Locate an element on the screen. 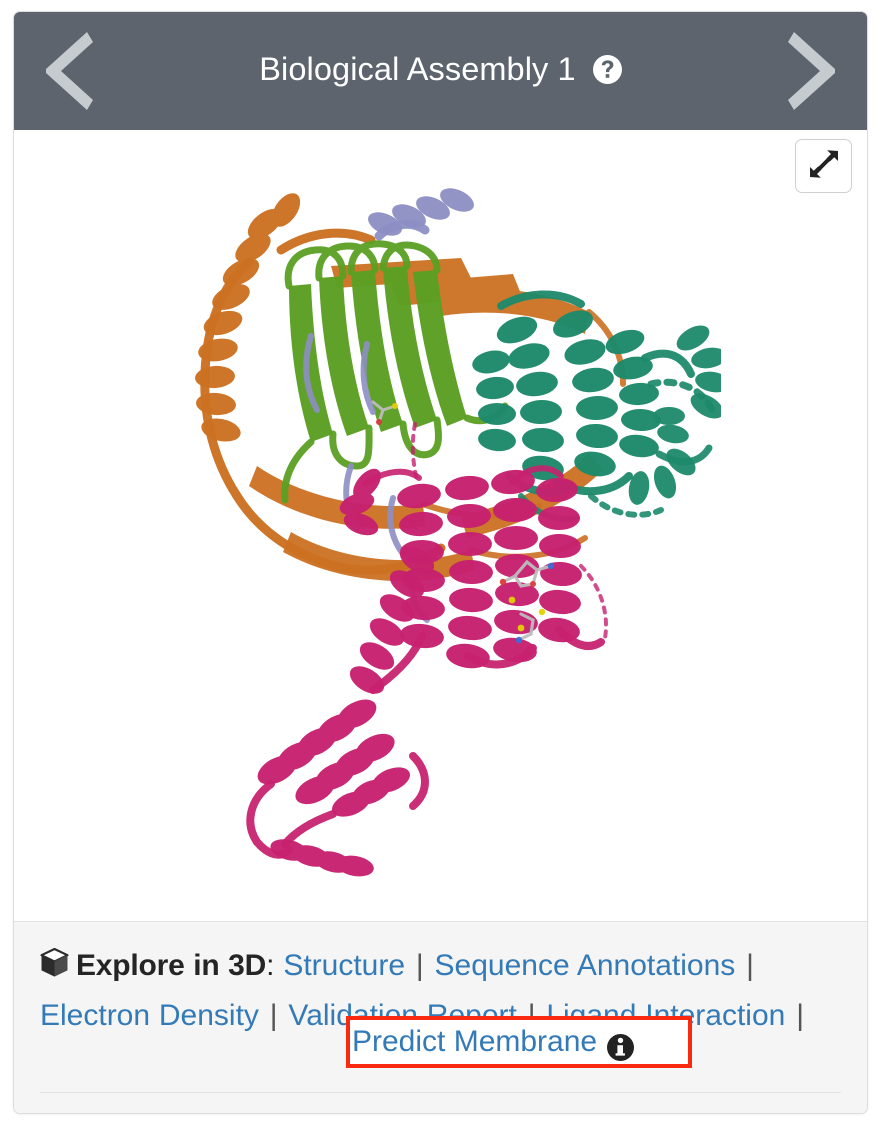  link-structure: Structure is located at coordinates (344, 965).